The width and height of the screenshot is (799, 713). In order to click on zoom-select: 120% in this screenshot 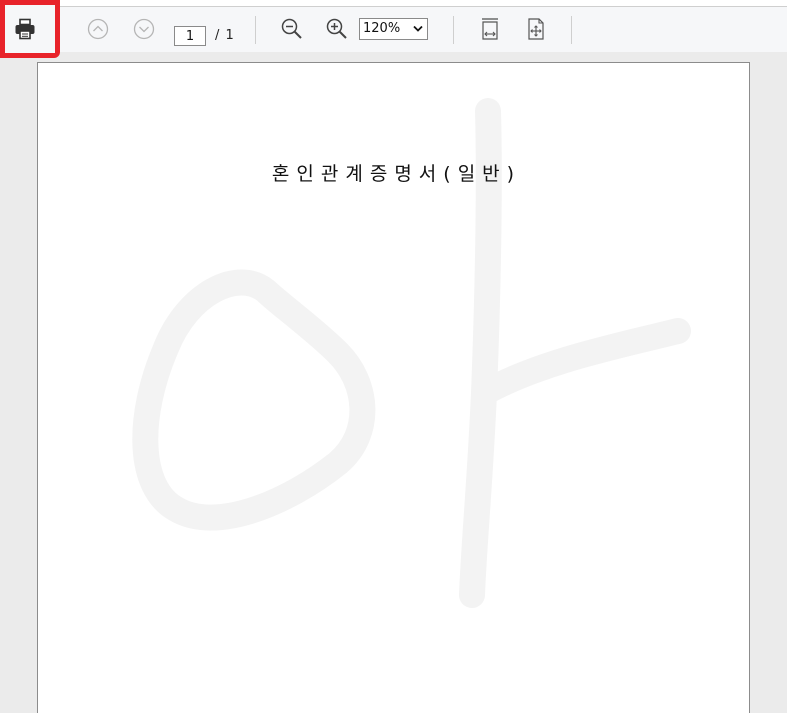, I will do `click(393, 29)`.